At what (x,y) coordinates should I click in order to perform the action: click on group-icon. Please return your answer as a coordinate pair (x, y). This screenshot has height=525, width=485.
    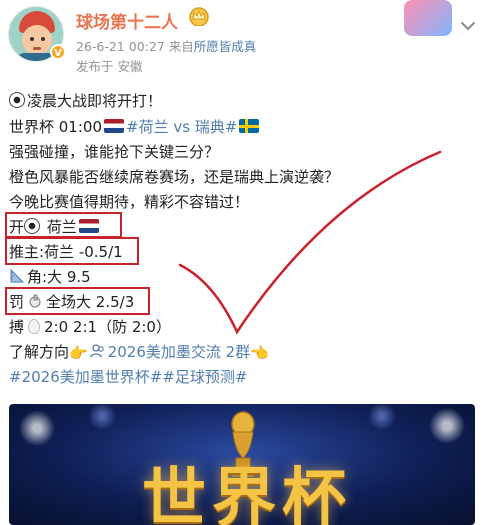
    Looking at the image, I should click on (97, 351).